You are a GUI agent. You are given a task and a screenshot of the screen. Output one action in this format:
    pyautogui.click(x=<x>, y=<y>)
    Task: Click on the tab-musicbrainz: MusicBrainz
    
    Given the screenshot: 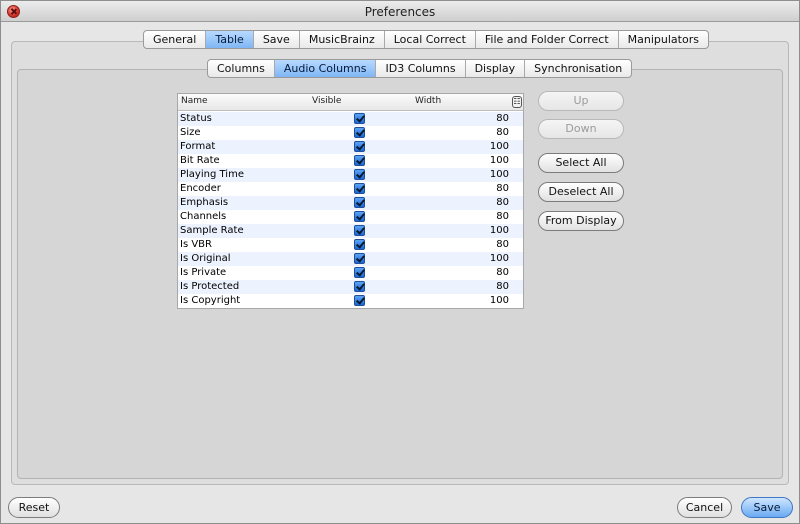 What is the action you would take?
    pyautogui.click(x=342, y=39)
    